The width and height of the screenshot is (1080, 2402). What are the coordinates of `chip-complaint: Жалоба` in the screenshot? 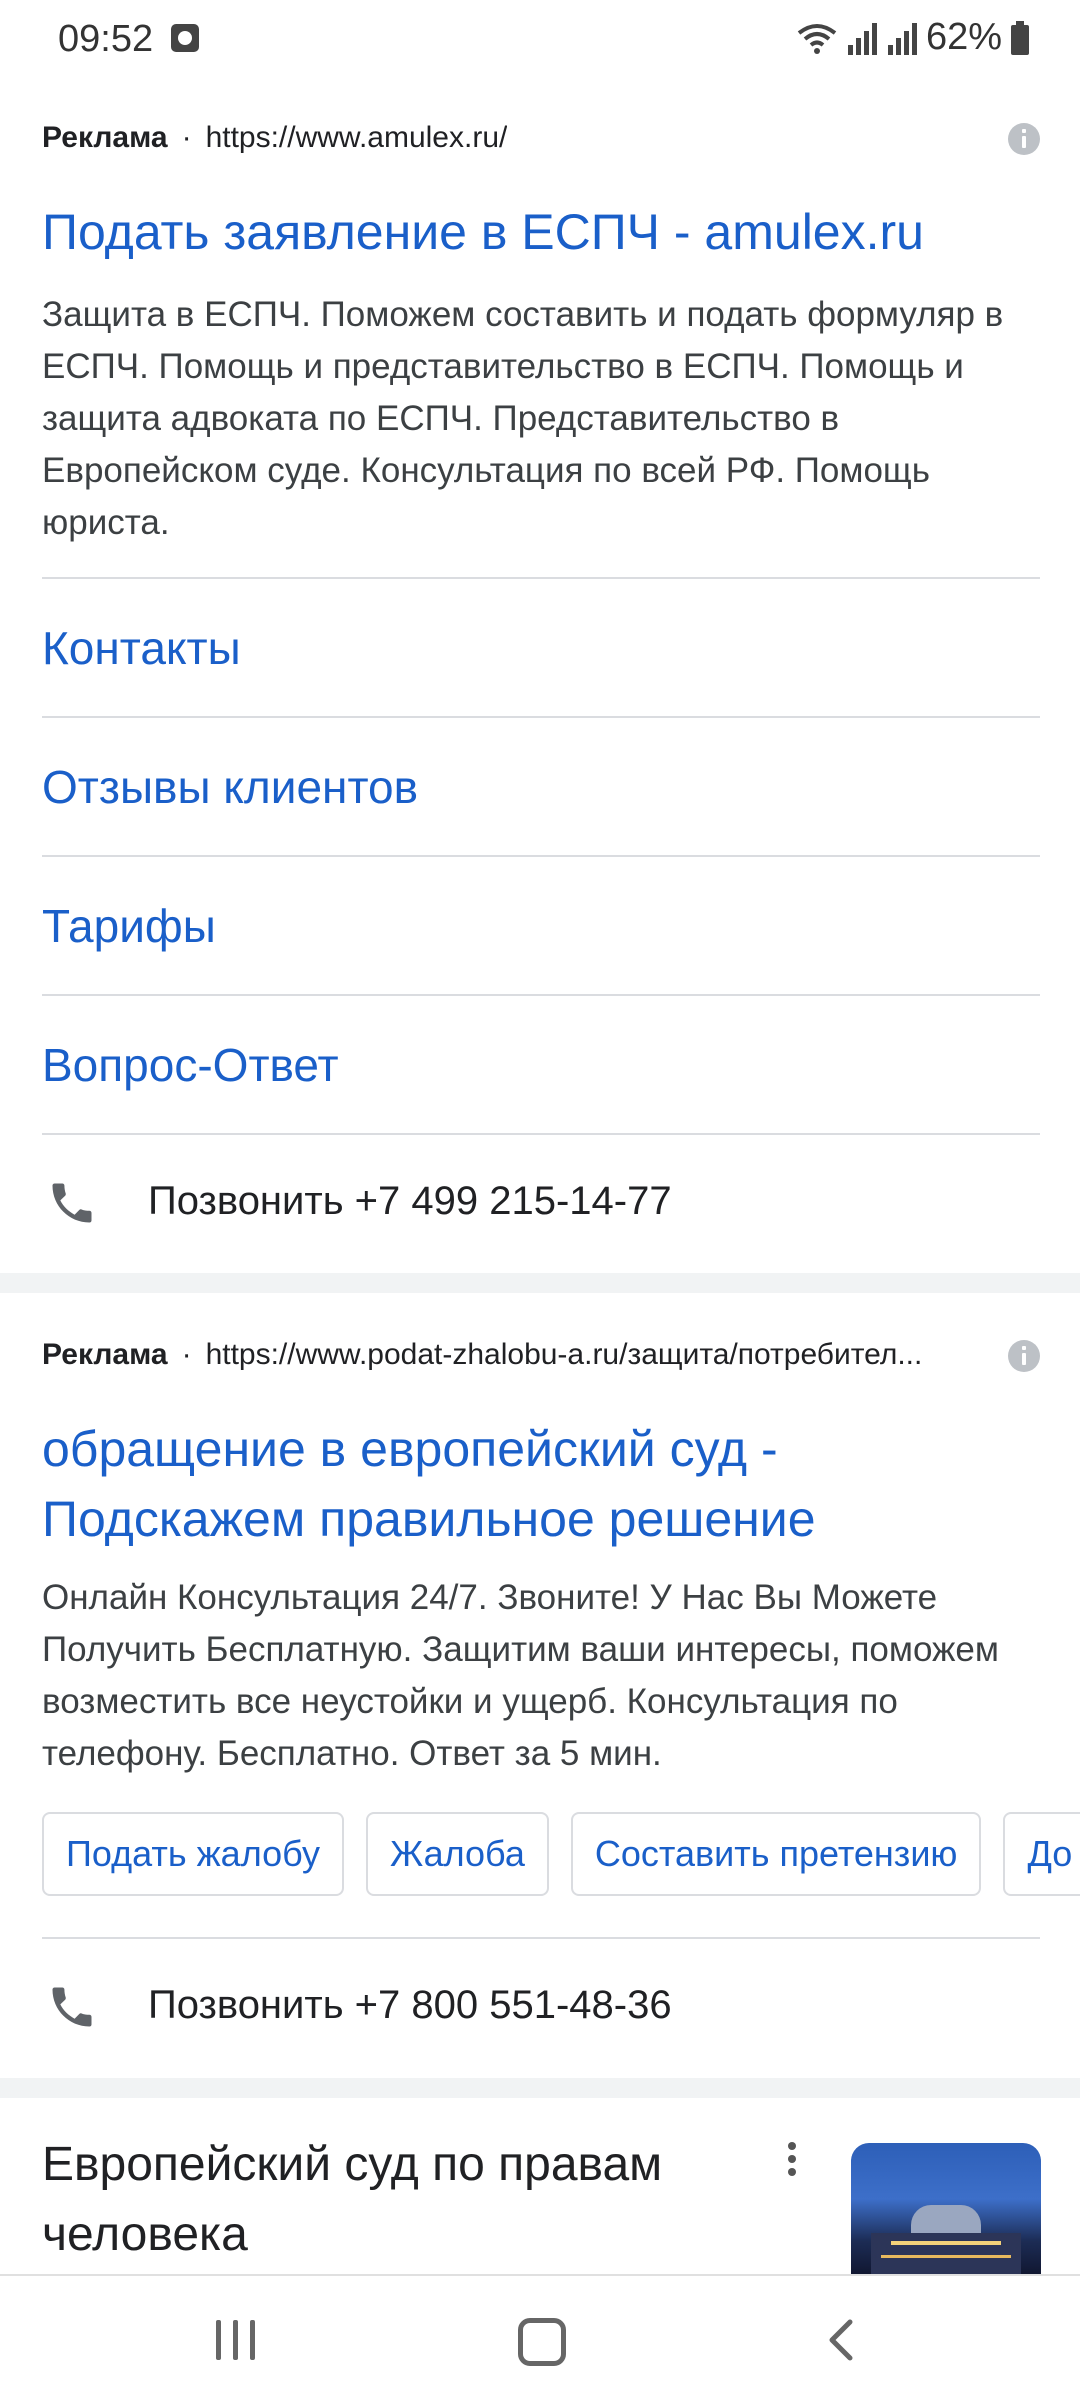 It's located at (457, 1854).